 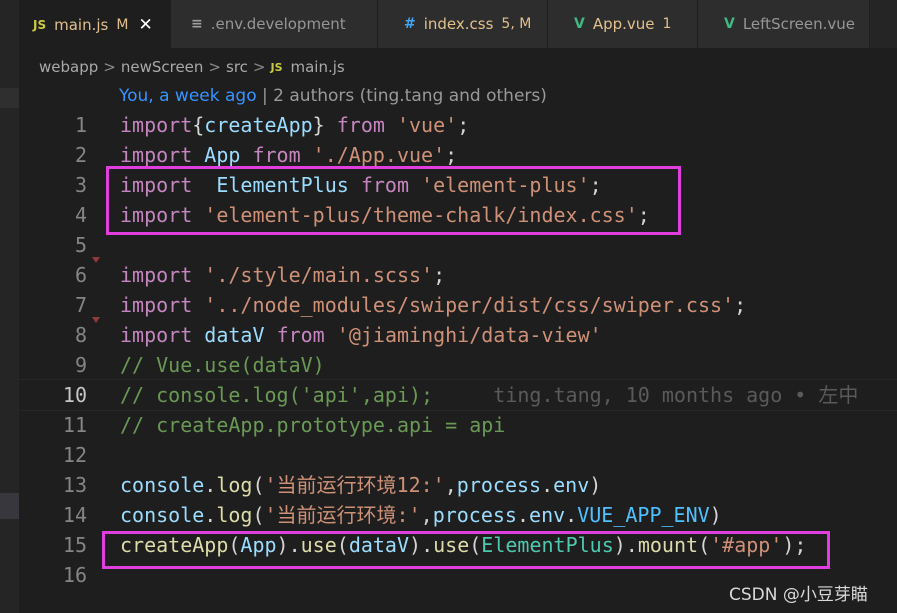 What do you see at coordinates (145, 25) in the screenshot?
I see `close-icon: ✕` at bounding box center [145, 25].